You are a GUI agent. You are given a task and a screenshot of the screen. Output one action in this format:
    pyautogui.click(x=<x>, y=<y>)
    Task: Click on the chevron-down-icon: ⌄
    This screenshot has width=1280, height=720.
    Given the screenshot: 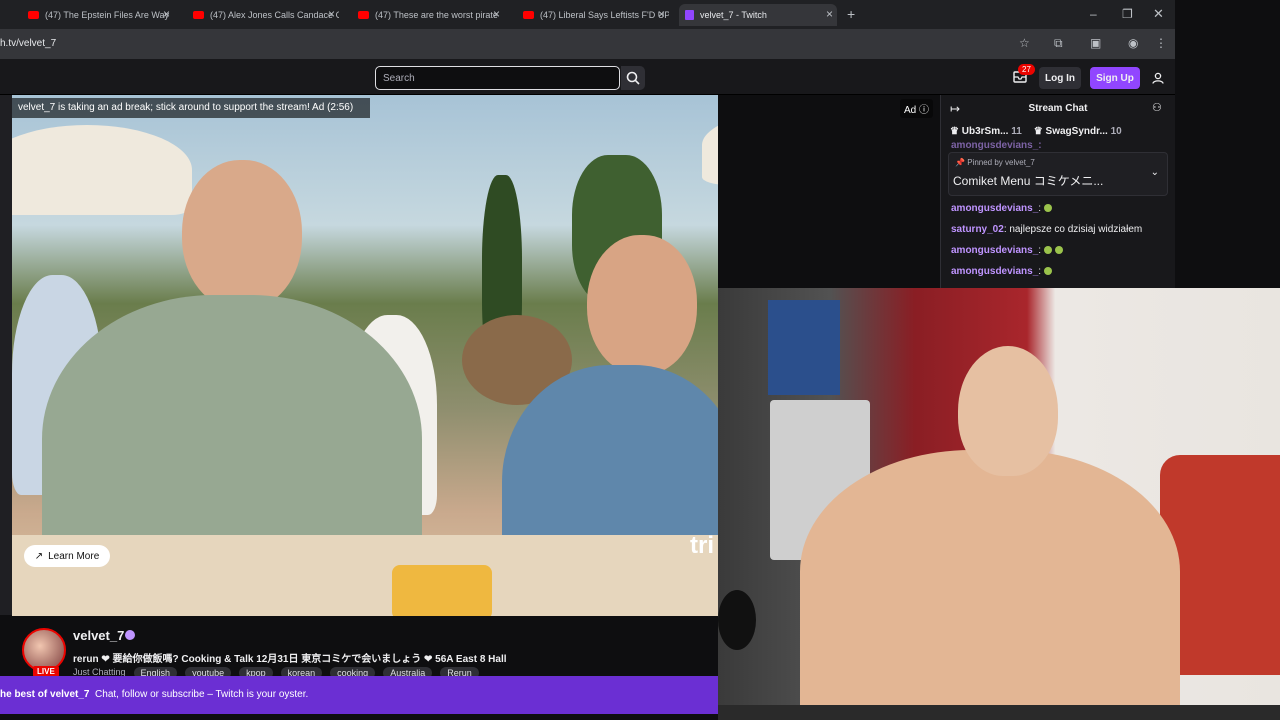 What is the action you would take?
    pyautogui.click(x=1155, y=172)
    